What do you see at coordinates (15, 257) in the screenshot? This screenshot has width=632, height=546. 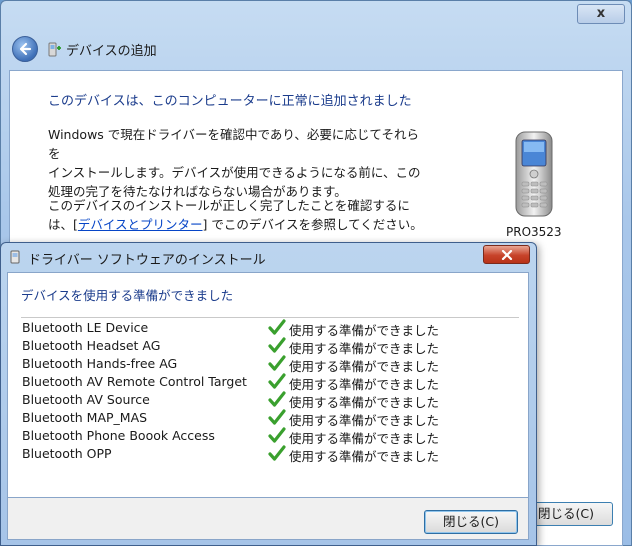 I see `device-icon` at bounding box center [15, 257].